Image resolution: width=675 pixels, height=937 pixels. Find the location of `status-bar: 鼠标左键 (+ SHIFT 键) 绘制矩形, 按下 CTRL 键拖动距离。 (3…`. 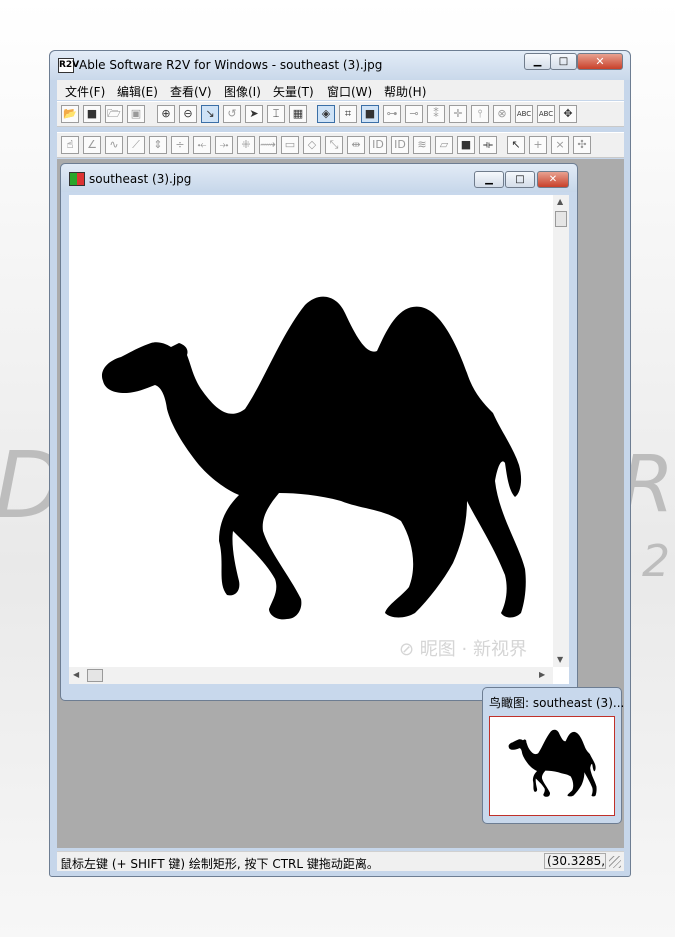

status-bar: 鼠标左键 (+ SHIFT 键) 绘制矩形, 按下 CTRL 键拖动距离。 (3… is located at coordinates (340, 861).